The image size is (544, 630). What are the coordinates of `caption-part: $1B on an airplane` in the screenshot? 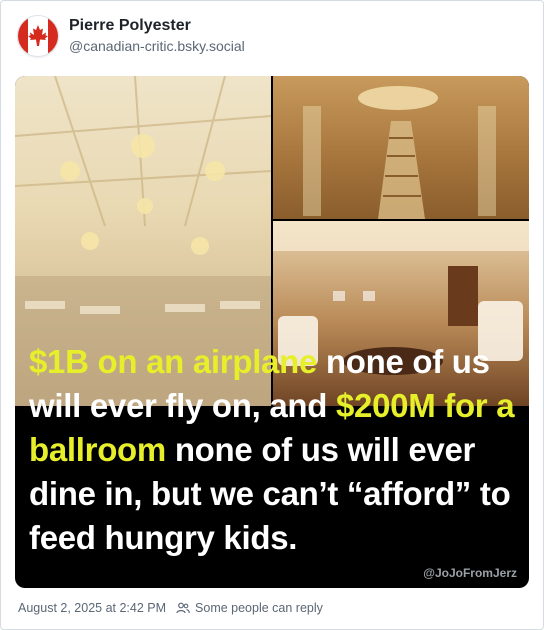 It's located at (173, 361).